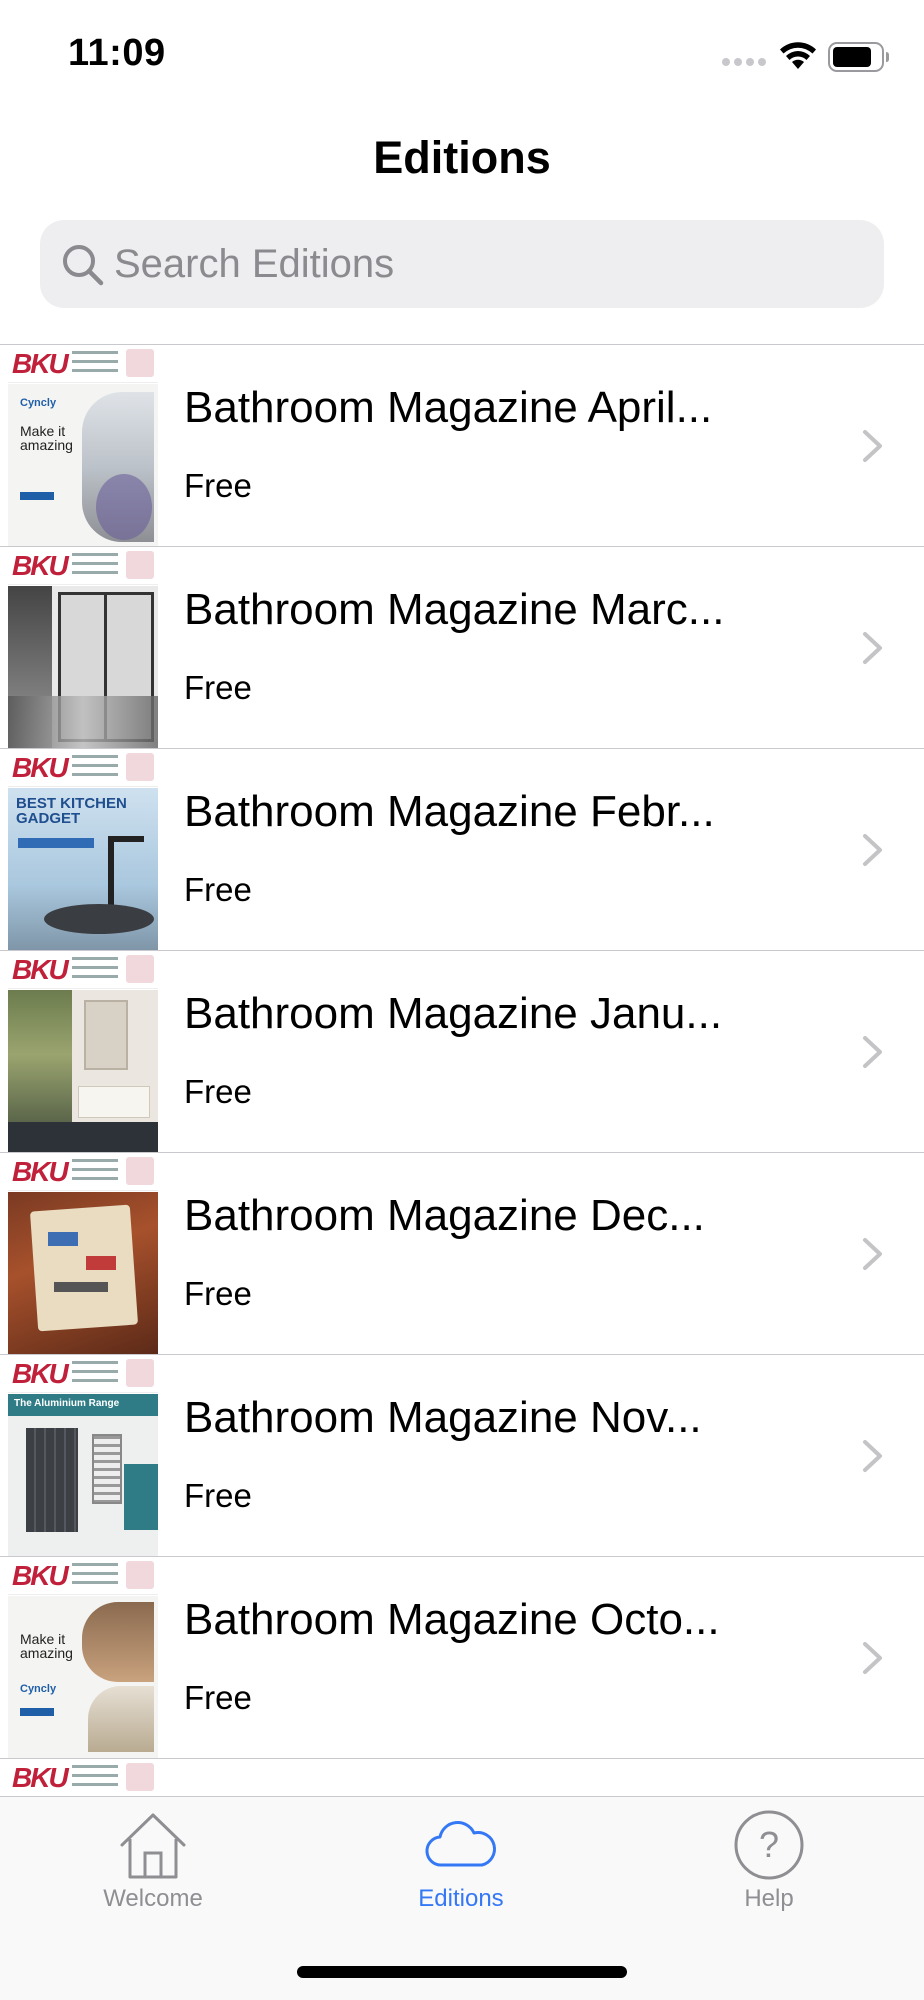 This screenshot has height=2000, width=924. What do you see at coordinates (83, 1455) in the screenshot?
I see `magazine-cover-thumbnail: BKU The Aluminium Range` at bounding box center [83, 1455].